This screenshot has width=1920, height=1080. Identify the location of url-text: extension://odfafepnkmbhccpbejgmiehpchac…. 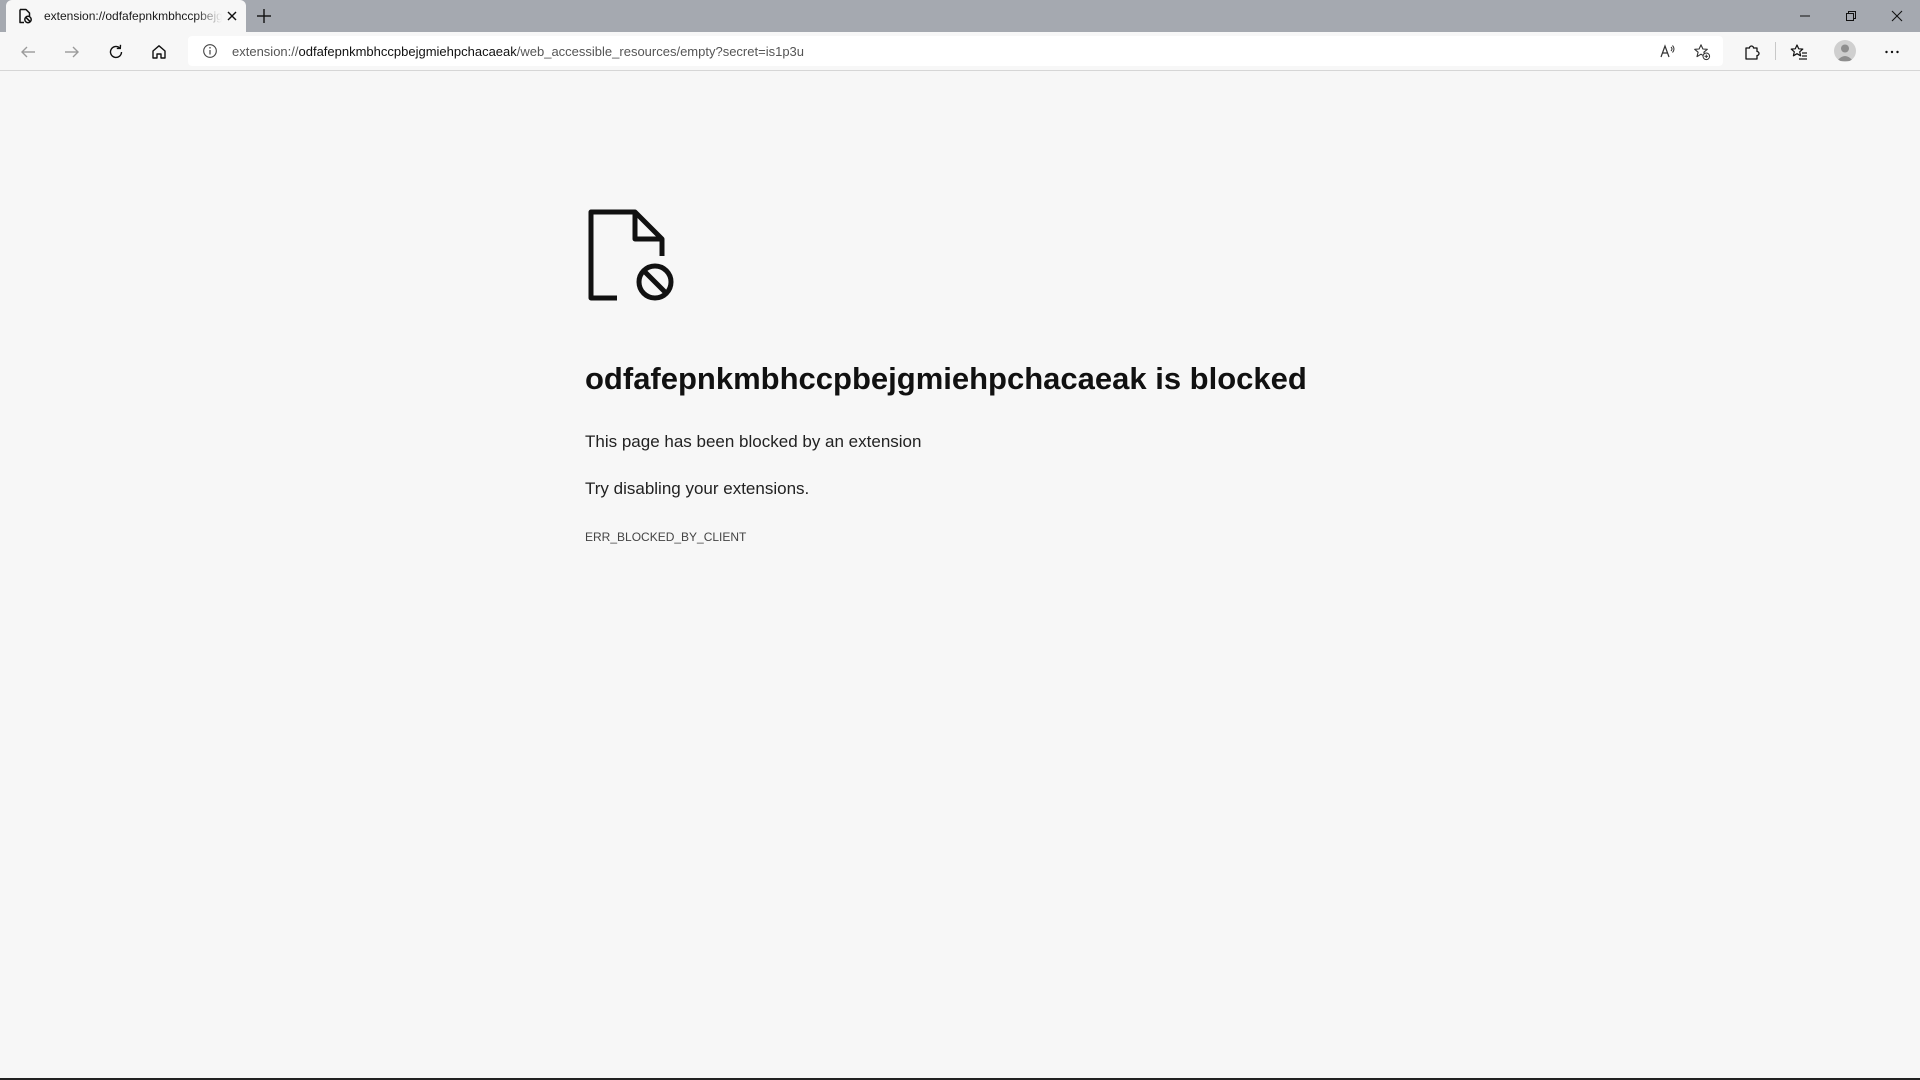
(518, 51).